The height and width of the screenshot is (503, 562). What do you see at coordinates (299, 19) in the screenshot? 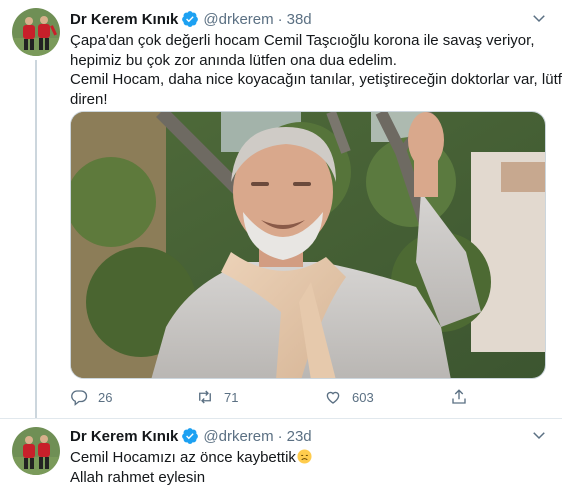
I see `timestamp: 38d` at bounding box center [299, 19].